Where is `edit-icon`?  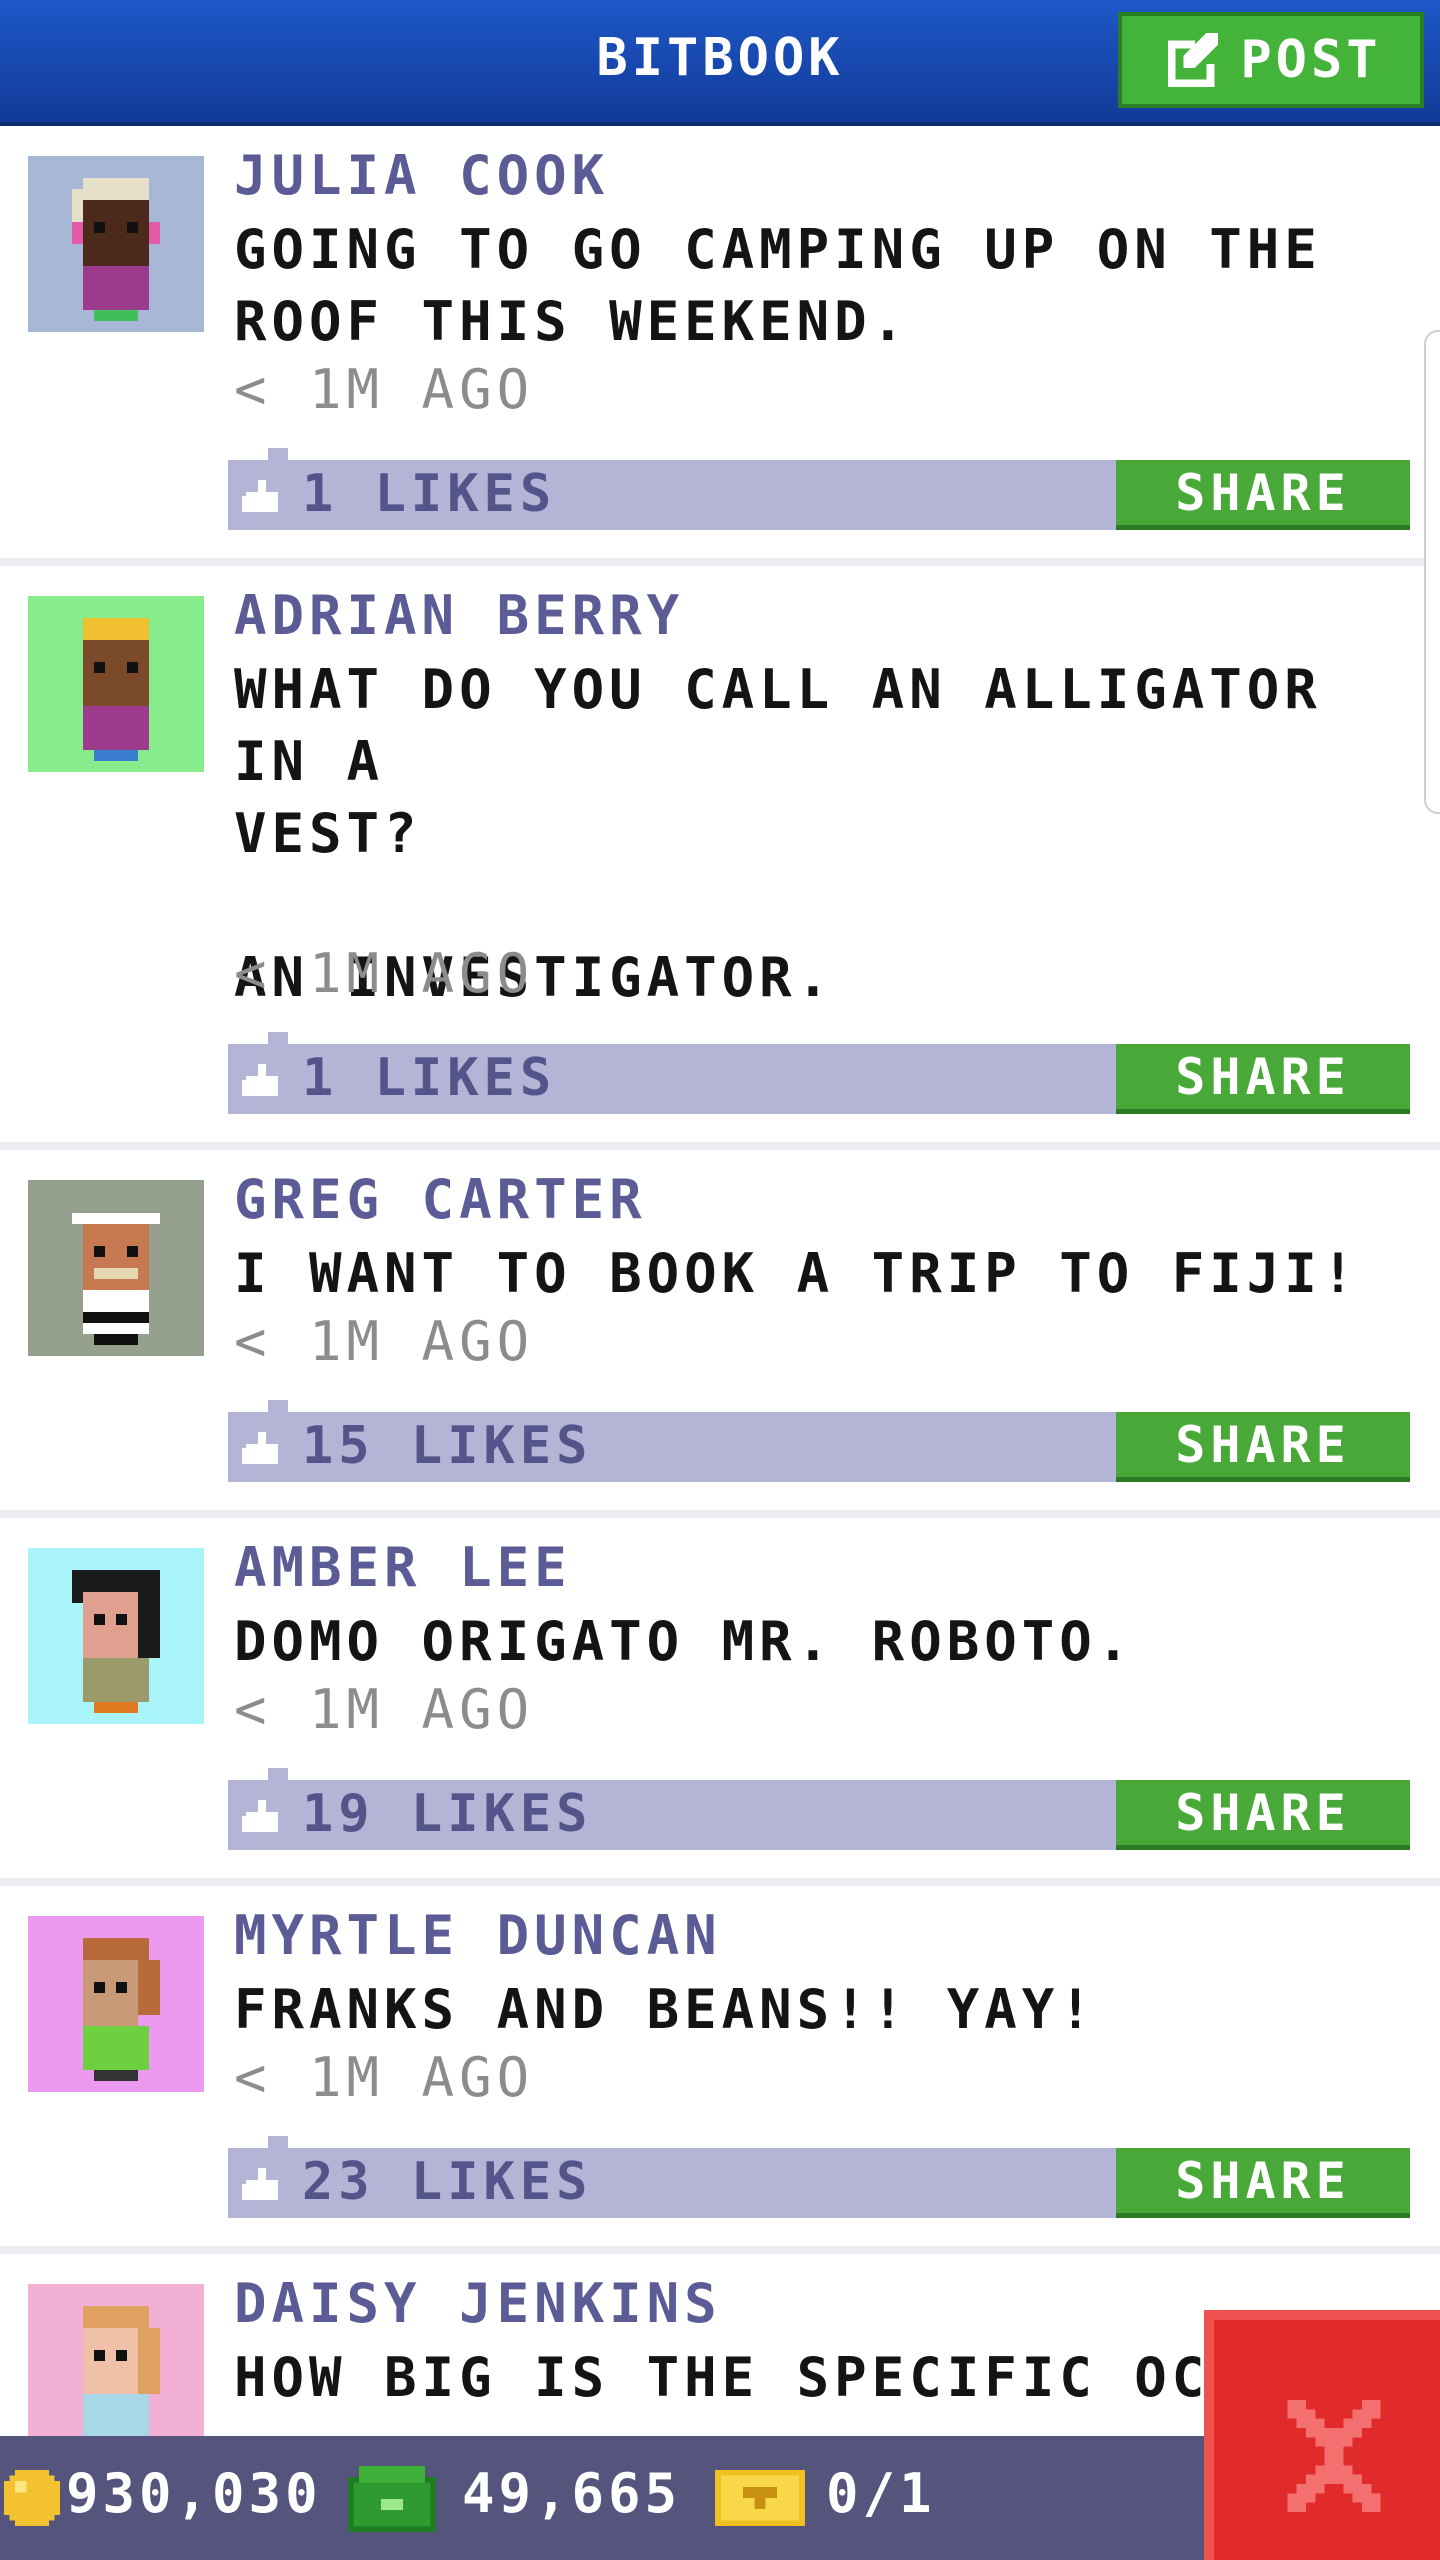
edit-icon is located at coordinates (1193, 60).